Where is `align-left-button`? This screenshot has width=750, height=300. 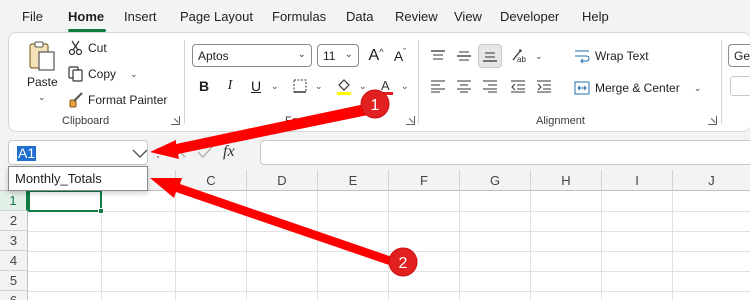
align-left-button is located at coordinates (438, 86).